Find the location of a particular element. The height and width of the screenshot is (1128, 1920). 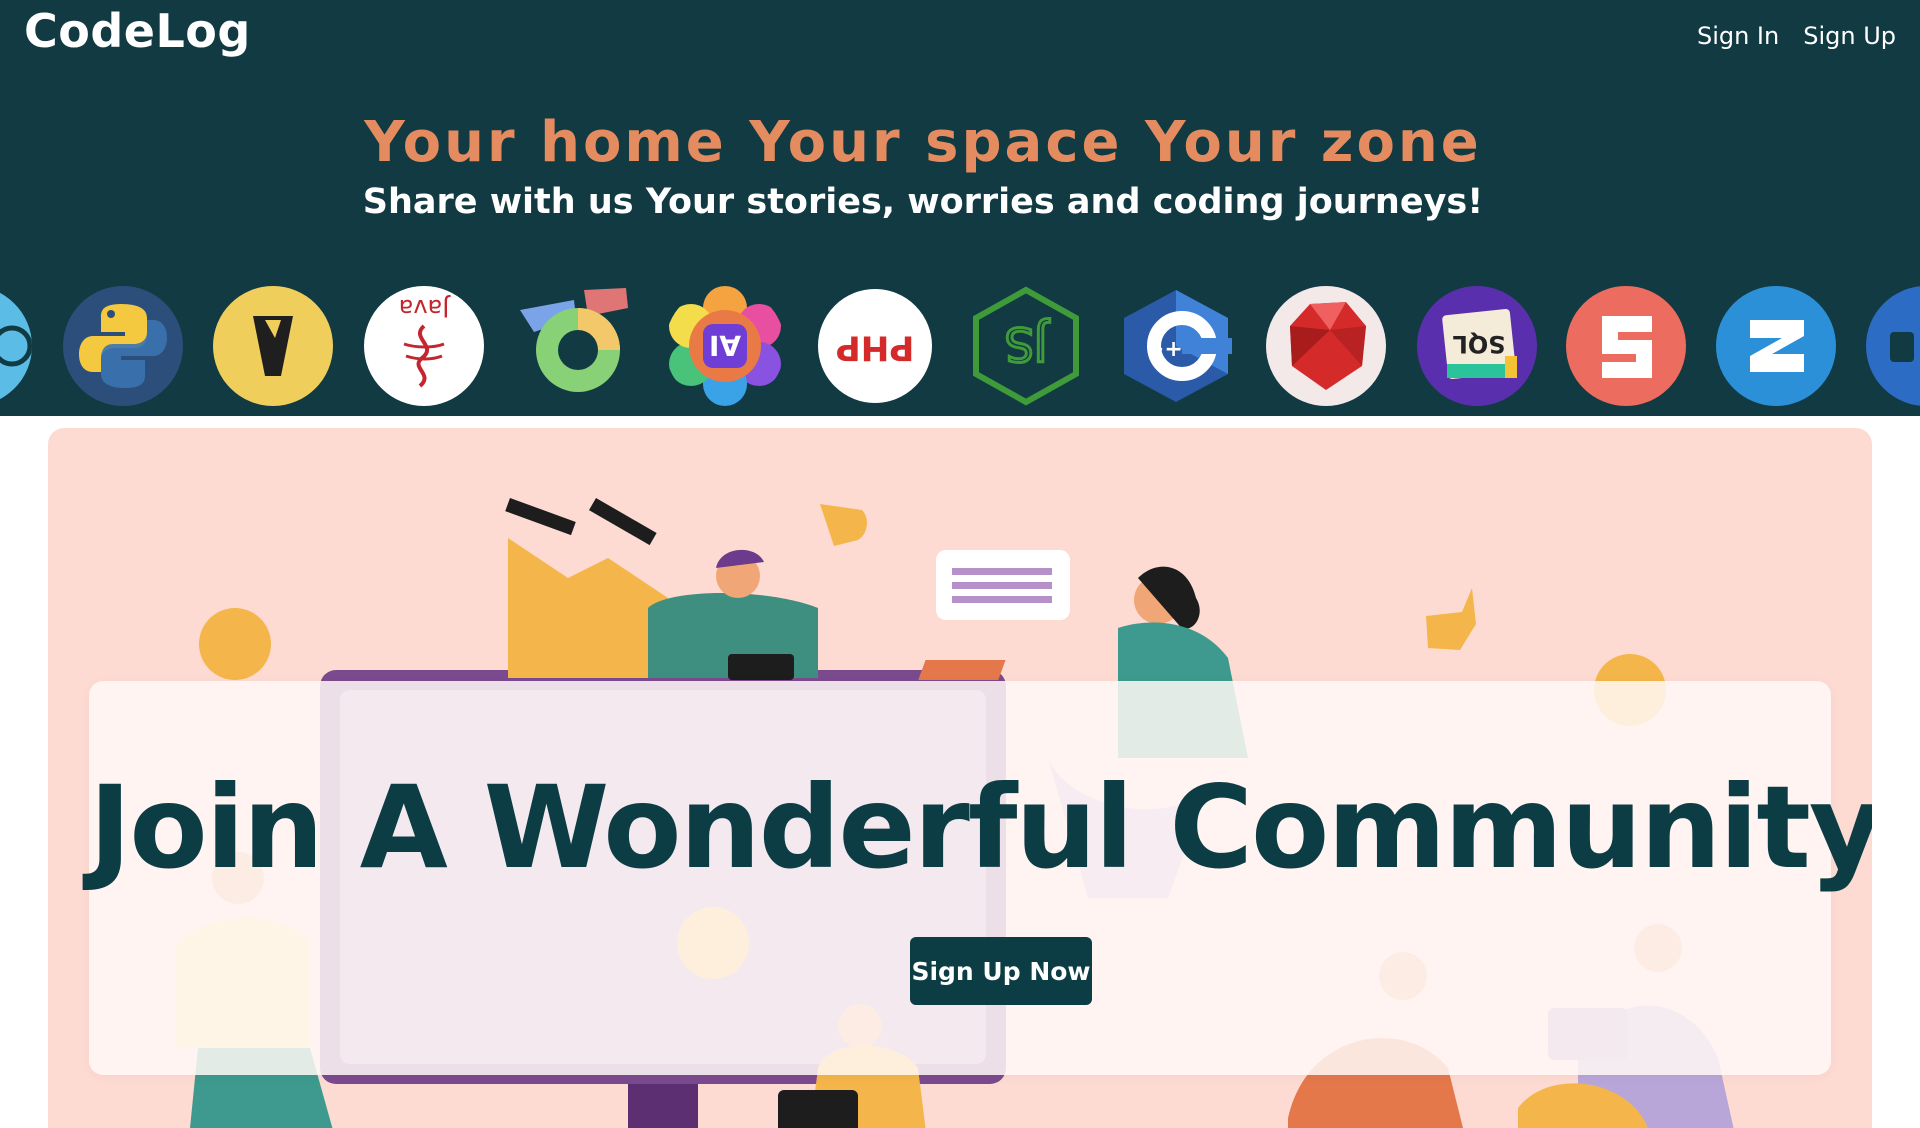

nodejs-icon: JS is located at coordinates (1026, 346).